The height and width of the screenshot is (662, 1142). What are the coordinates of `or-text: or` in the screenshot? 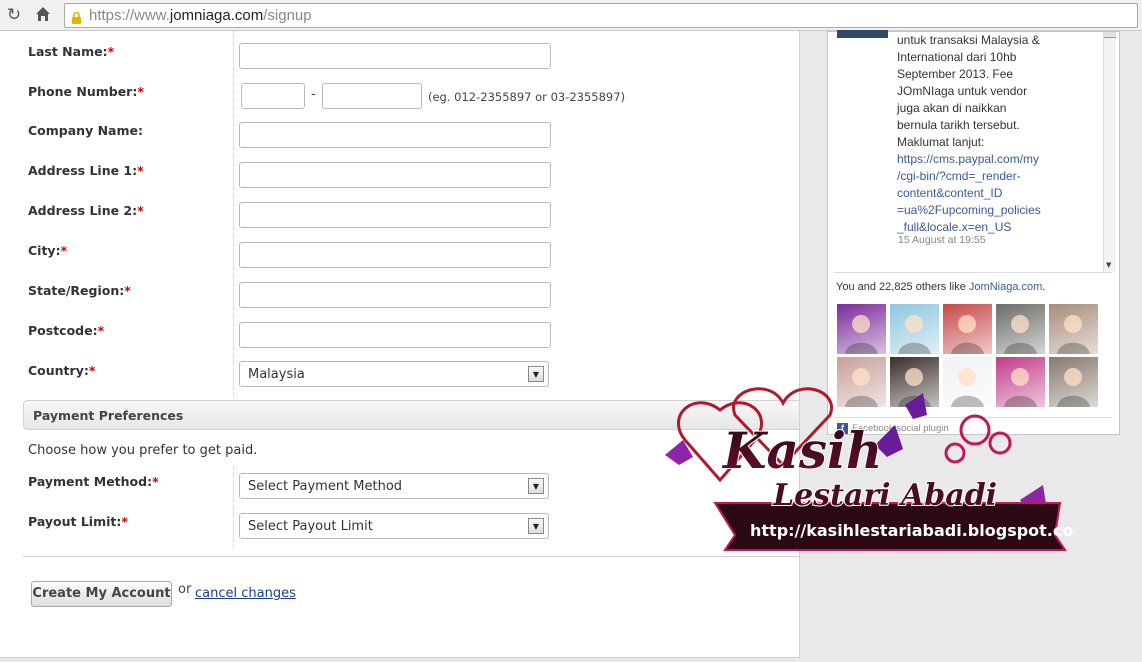 It's located at (185, 589).